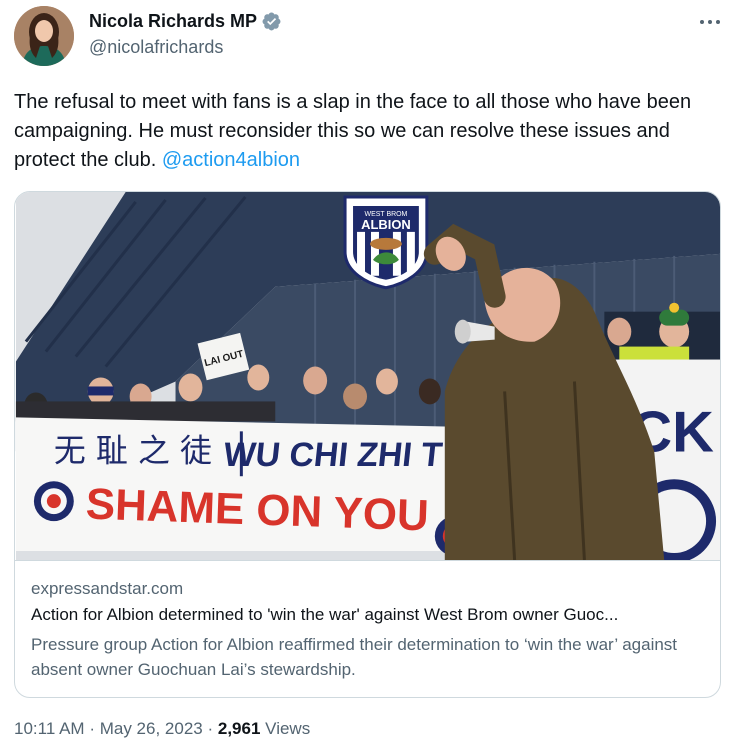 The height and width of the screenshot is (748, 734). I want to click on tweet-time: 10:11 AM, so click(49, 728).